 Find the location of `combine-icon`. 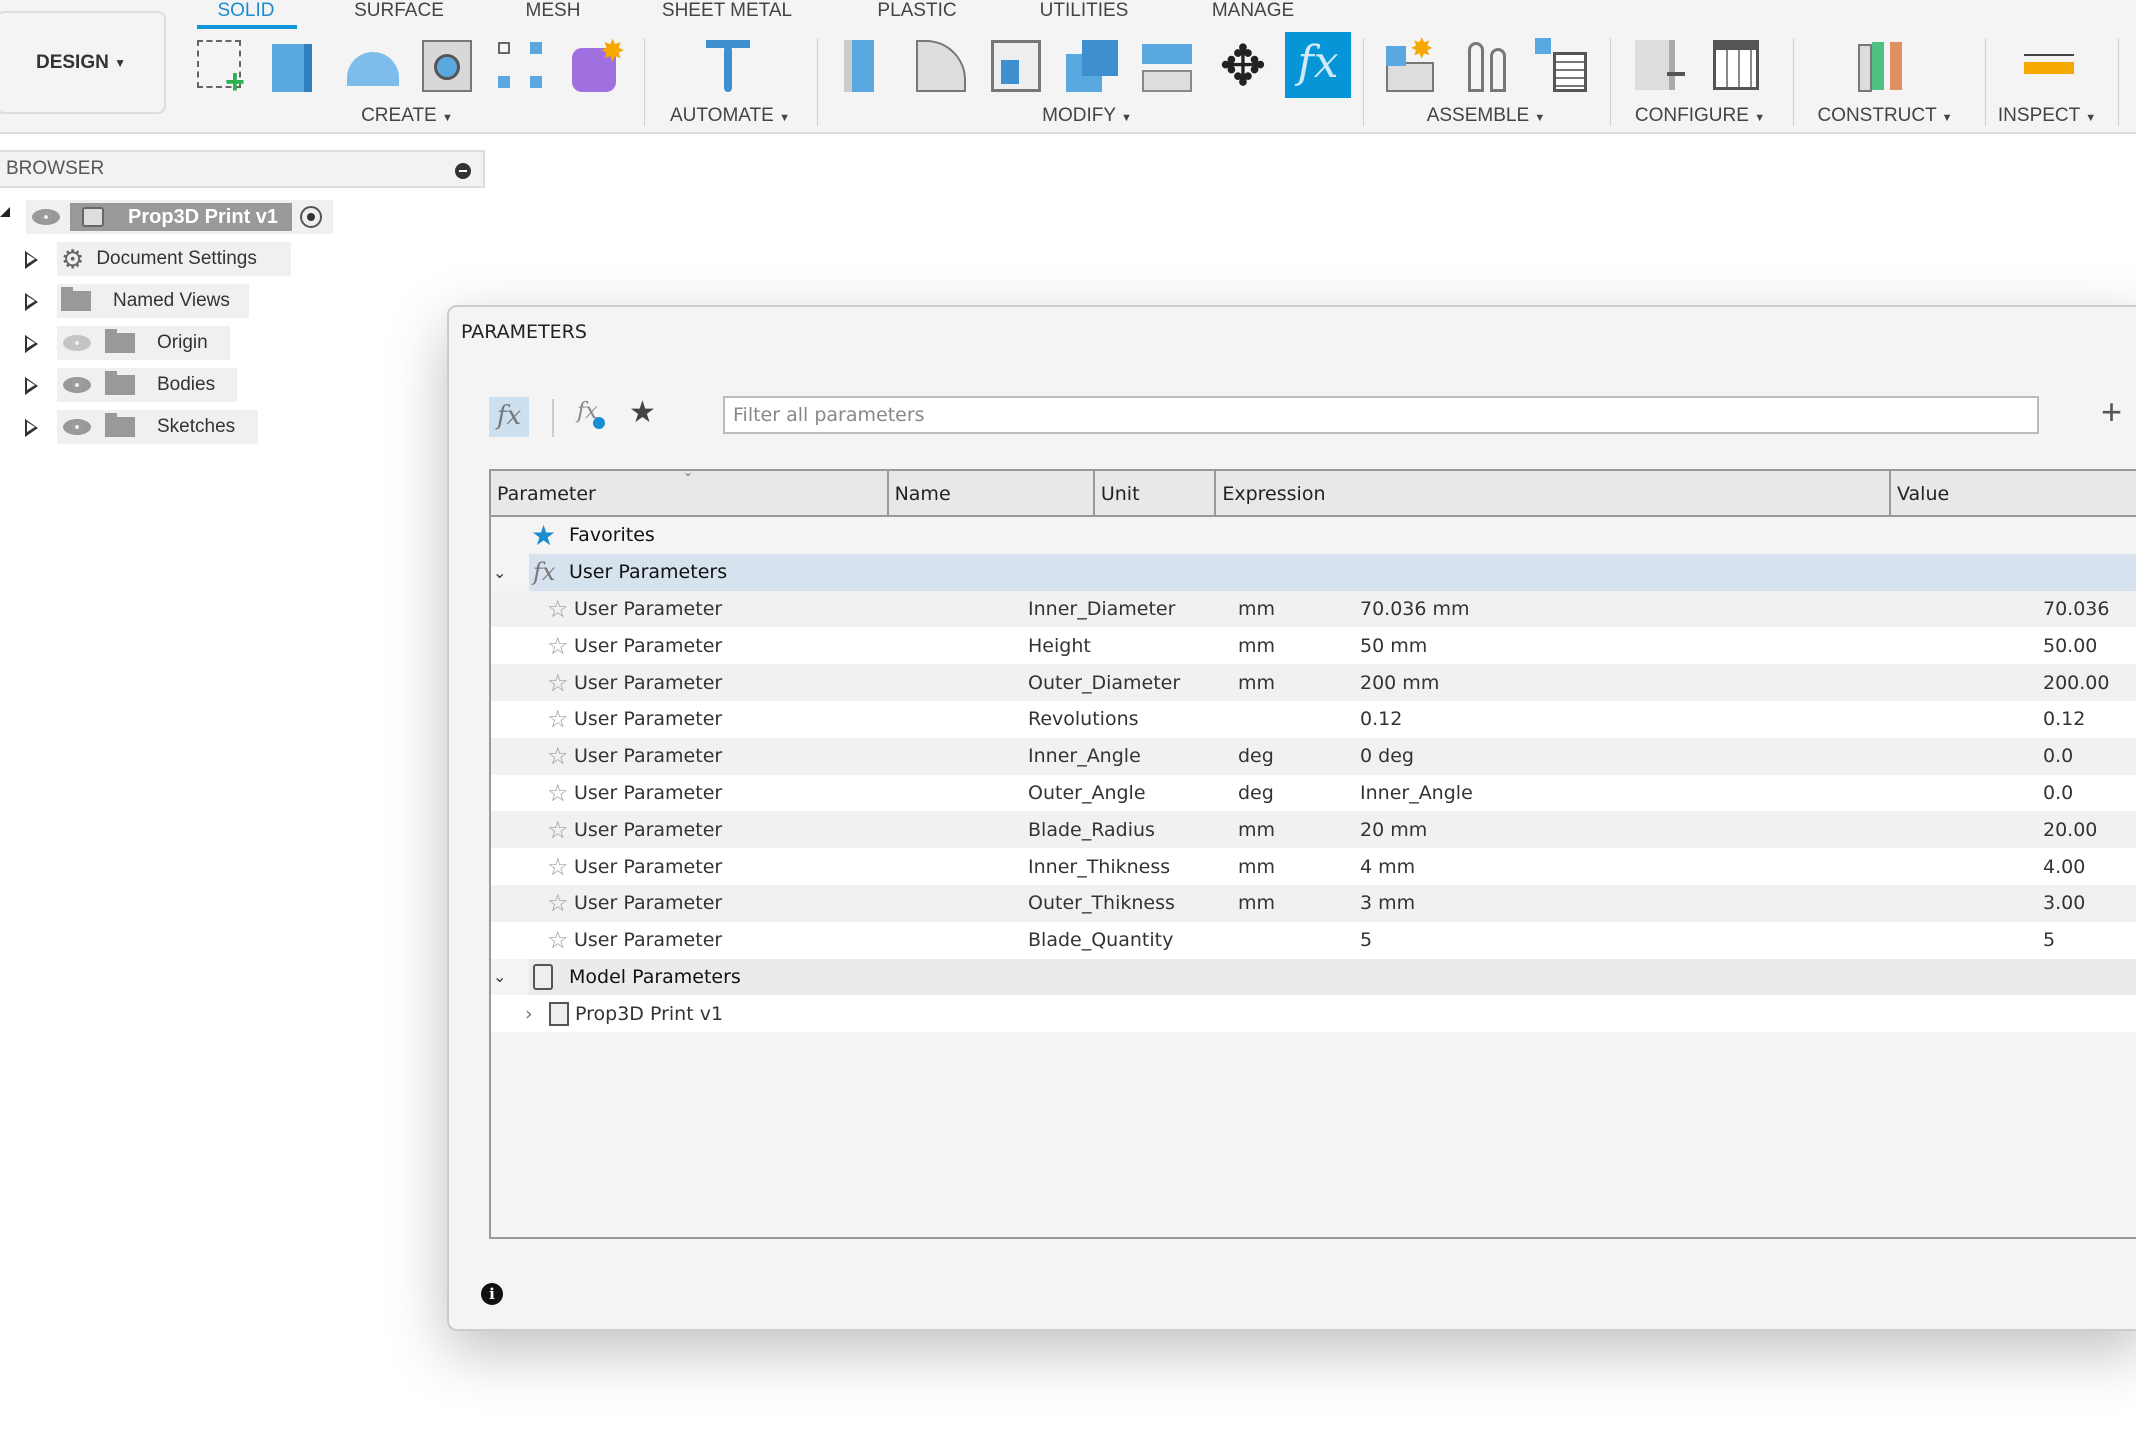

combine-icon is located at coordinates (1092, 66).